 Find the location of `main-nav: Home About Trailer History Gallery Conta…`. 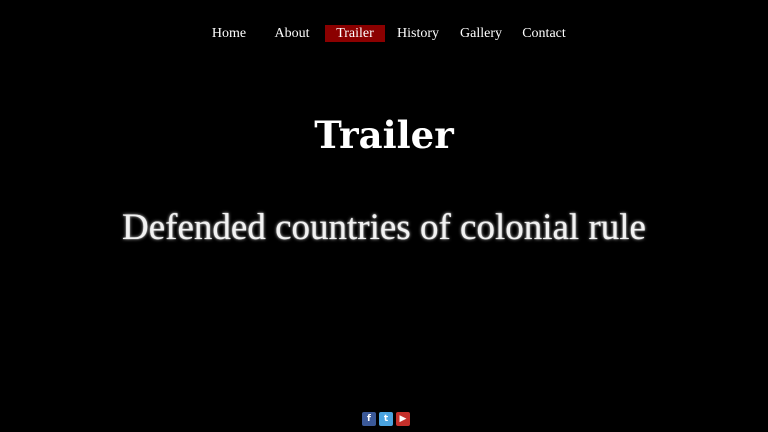

main-nav: Home About Trailer History Gallery Conta… is located at coordinates (384, 34).